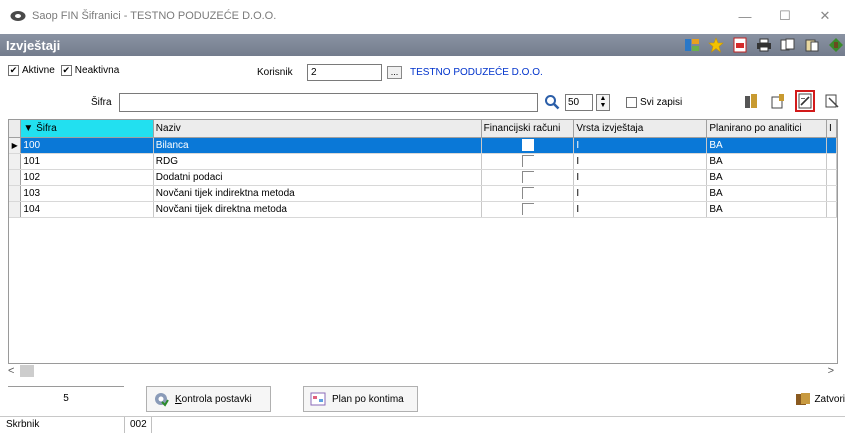 The height and width of the screenshot is (433, 845). I want to click on cell-sifra: 102, so click(87, 177).